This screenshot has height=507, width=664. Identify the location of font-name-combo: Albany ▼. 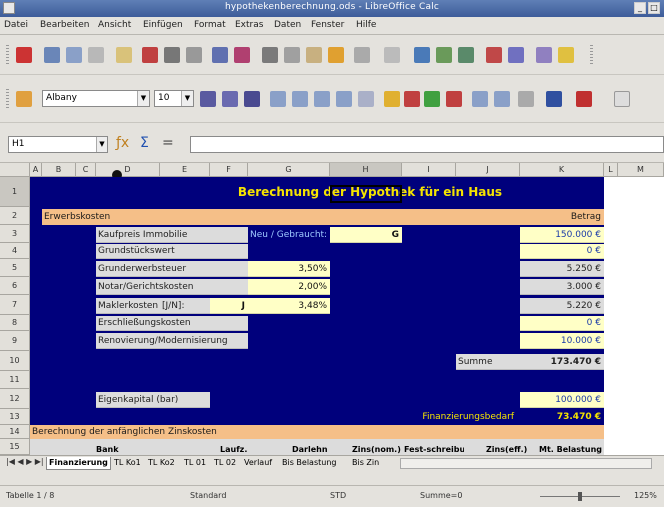
(96, 98).